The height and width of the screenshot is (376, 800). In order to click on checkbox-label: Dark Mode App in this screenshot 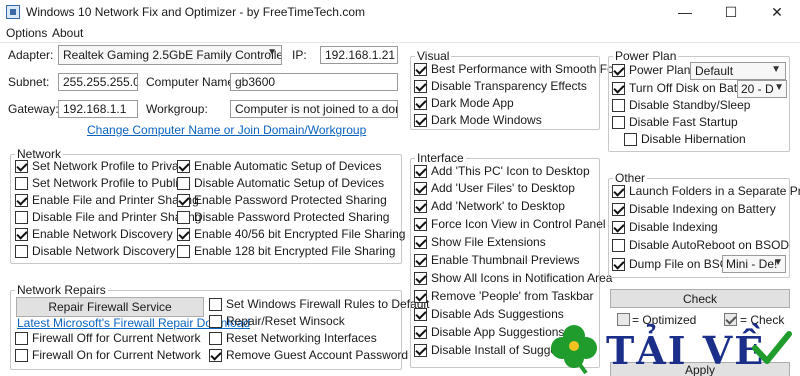, I will do `click(472, 103)`.